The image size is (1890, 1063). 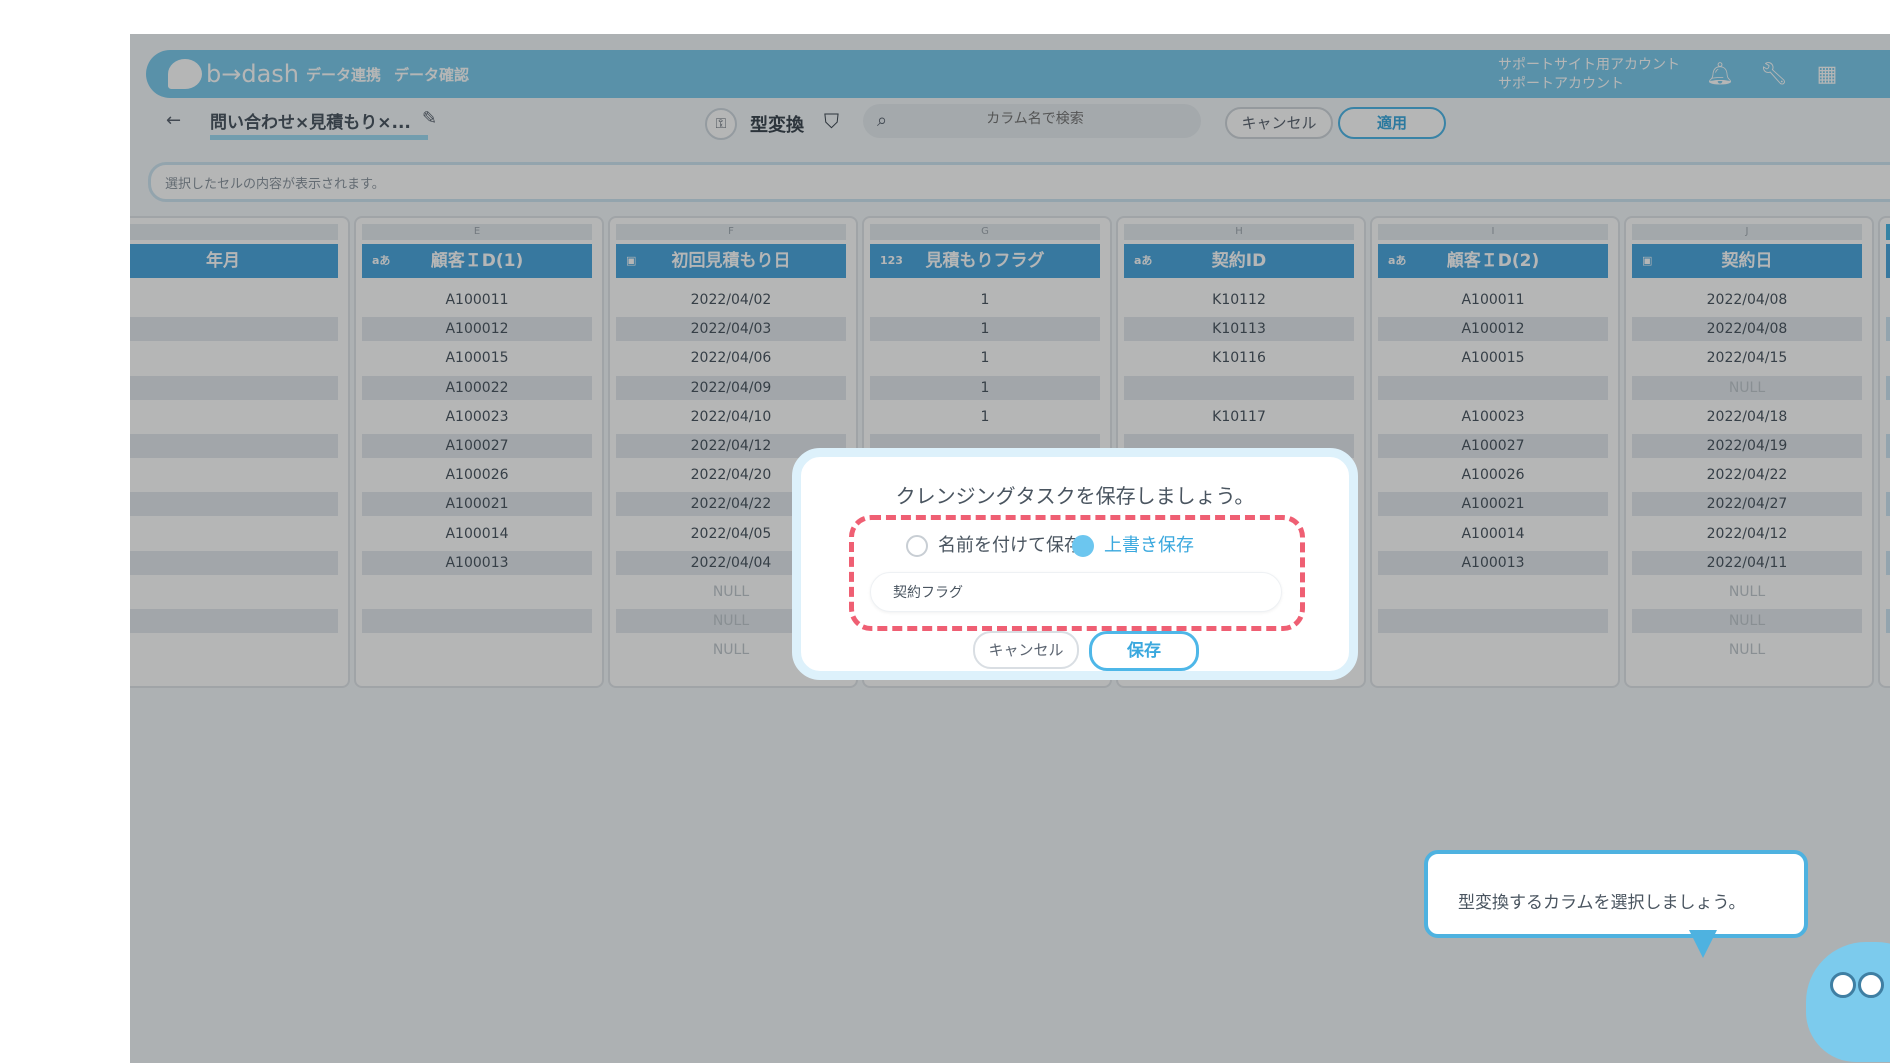 I want to click on dialog-save-button: 保存, so click(x=1144, y=651).